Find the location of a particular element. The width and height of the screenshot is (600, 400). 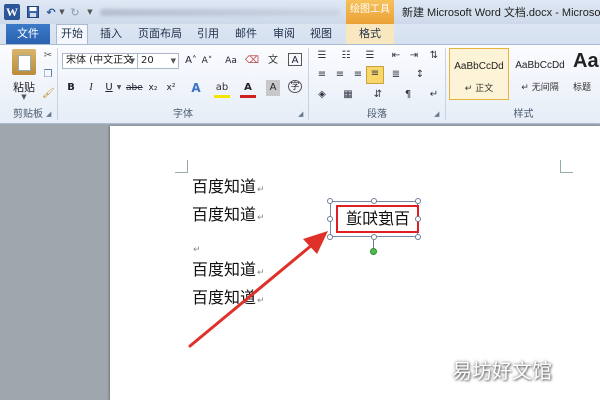

numbering-icon: ☷ is located at coordinates (346, 56).